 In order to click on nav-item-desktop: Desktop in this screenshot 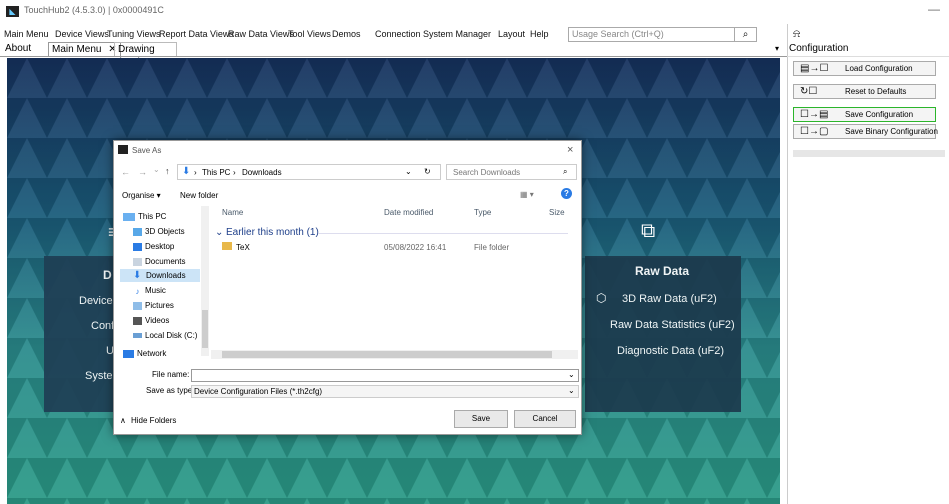, I will do `click(153, 246)`.